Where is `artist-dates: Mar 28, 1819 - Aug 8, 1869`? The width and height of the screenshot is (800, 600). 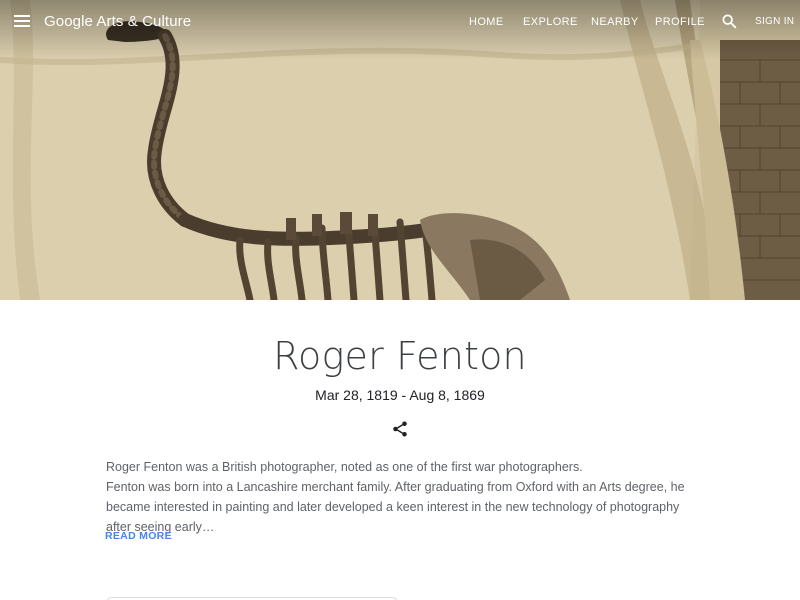 artist-dates: Mar 28, 1819 - Aug 8, 1869 is located at coordinates (400, 395).